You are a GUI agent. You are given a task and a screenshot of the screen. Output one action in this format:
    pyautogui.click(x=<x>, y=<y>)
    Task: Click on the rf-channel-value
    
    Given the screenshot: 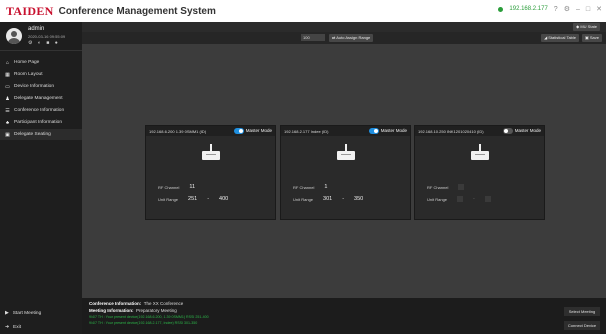 What is the action you would take?
    pyautogui.click(x=461, y=187)
    